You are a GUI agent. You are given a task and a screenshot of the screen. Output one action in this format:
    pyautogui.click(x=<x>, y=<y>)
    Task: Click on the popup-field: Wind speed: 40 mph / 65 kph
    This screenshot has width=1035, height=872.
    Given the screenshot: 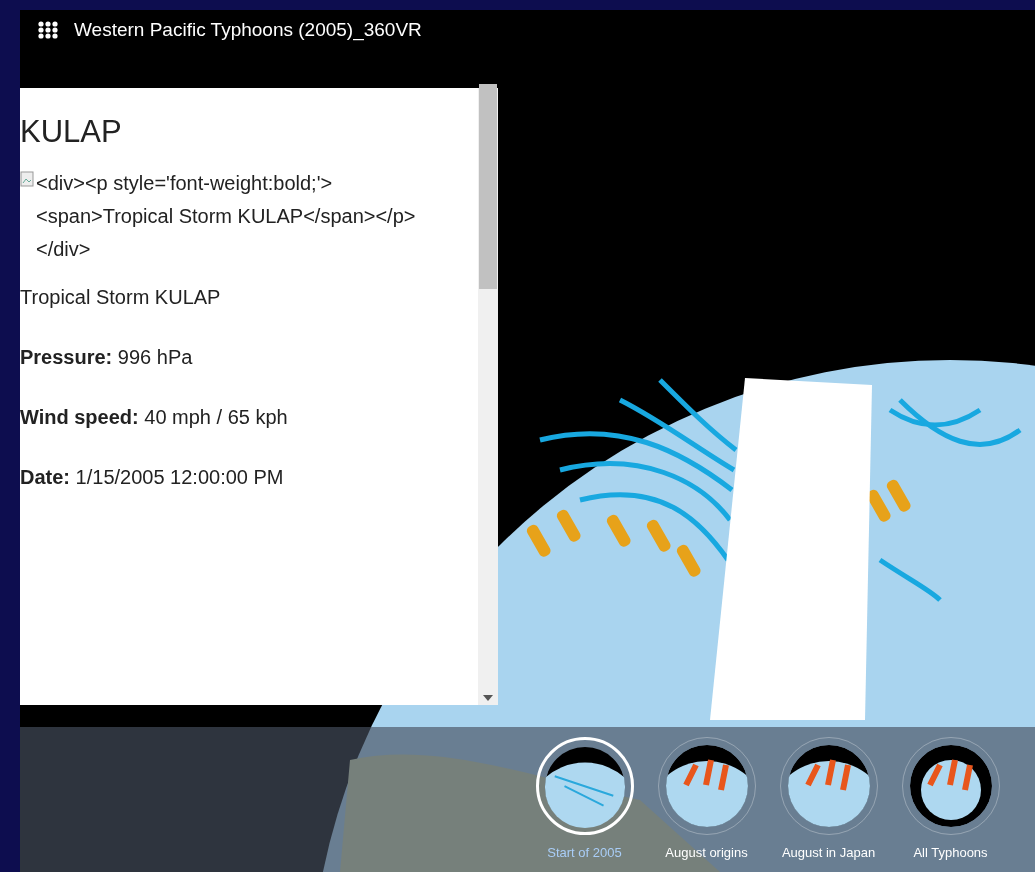 What is the action you would take?
    pyautogui.click(x=243, y=417)
    